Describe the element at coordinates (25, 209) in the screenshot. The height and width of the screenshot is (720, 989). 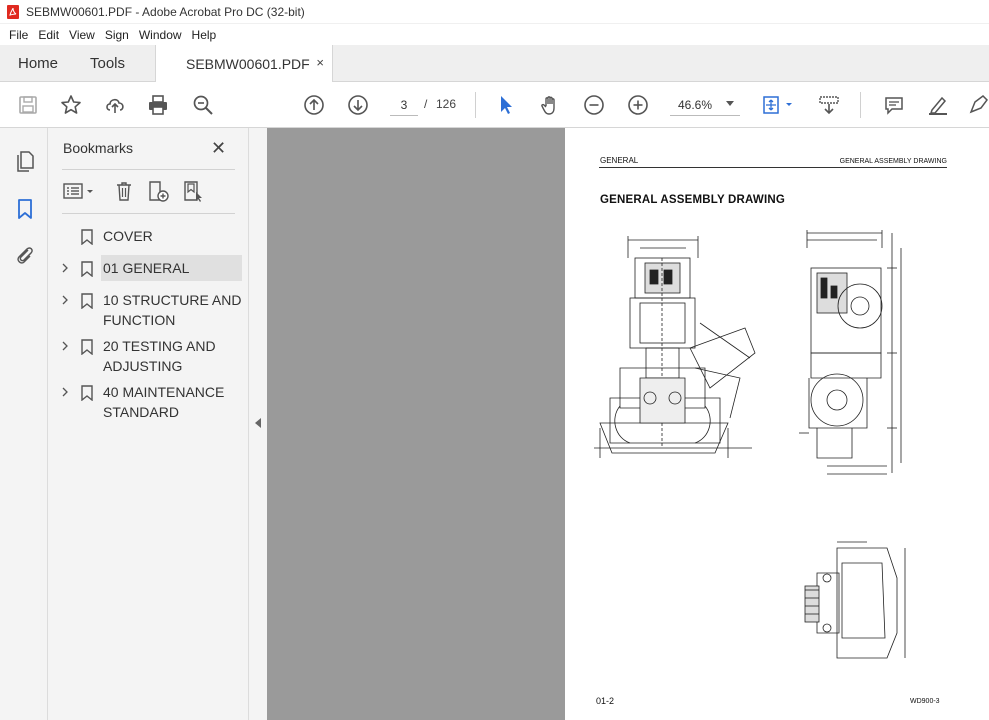
I see `bookmarks-icon` at that location.